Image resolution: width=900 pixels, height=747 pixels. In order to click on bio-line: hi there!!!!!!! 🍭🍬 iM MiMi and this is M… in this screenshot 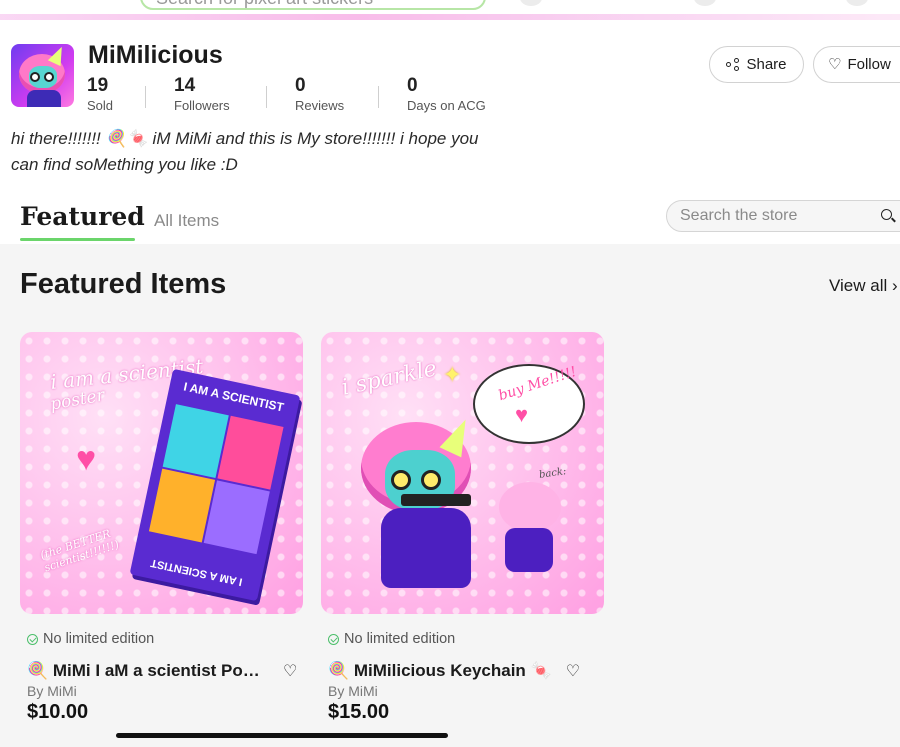, I will do `click(245, 138)`.